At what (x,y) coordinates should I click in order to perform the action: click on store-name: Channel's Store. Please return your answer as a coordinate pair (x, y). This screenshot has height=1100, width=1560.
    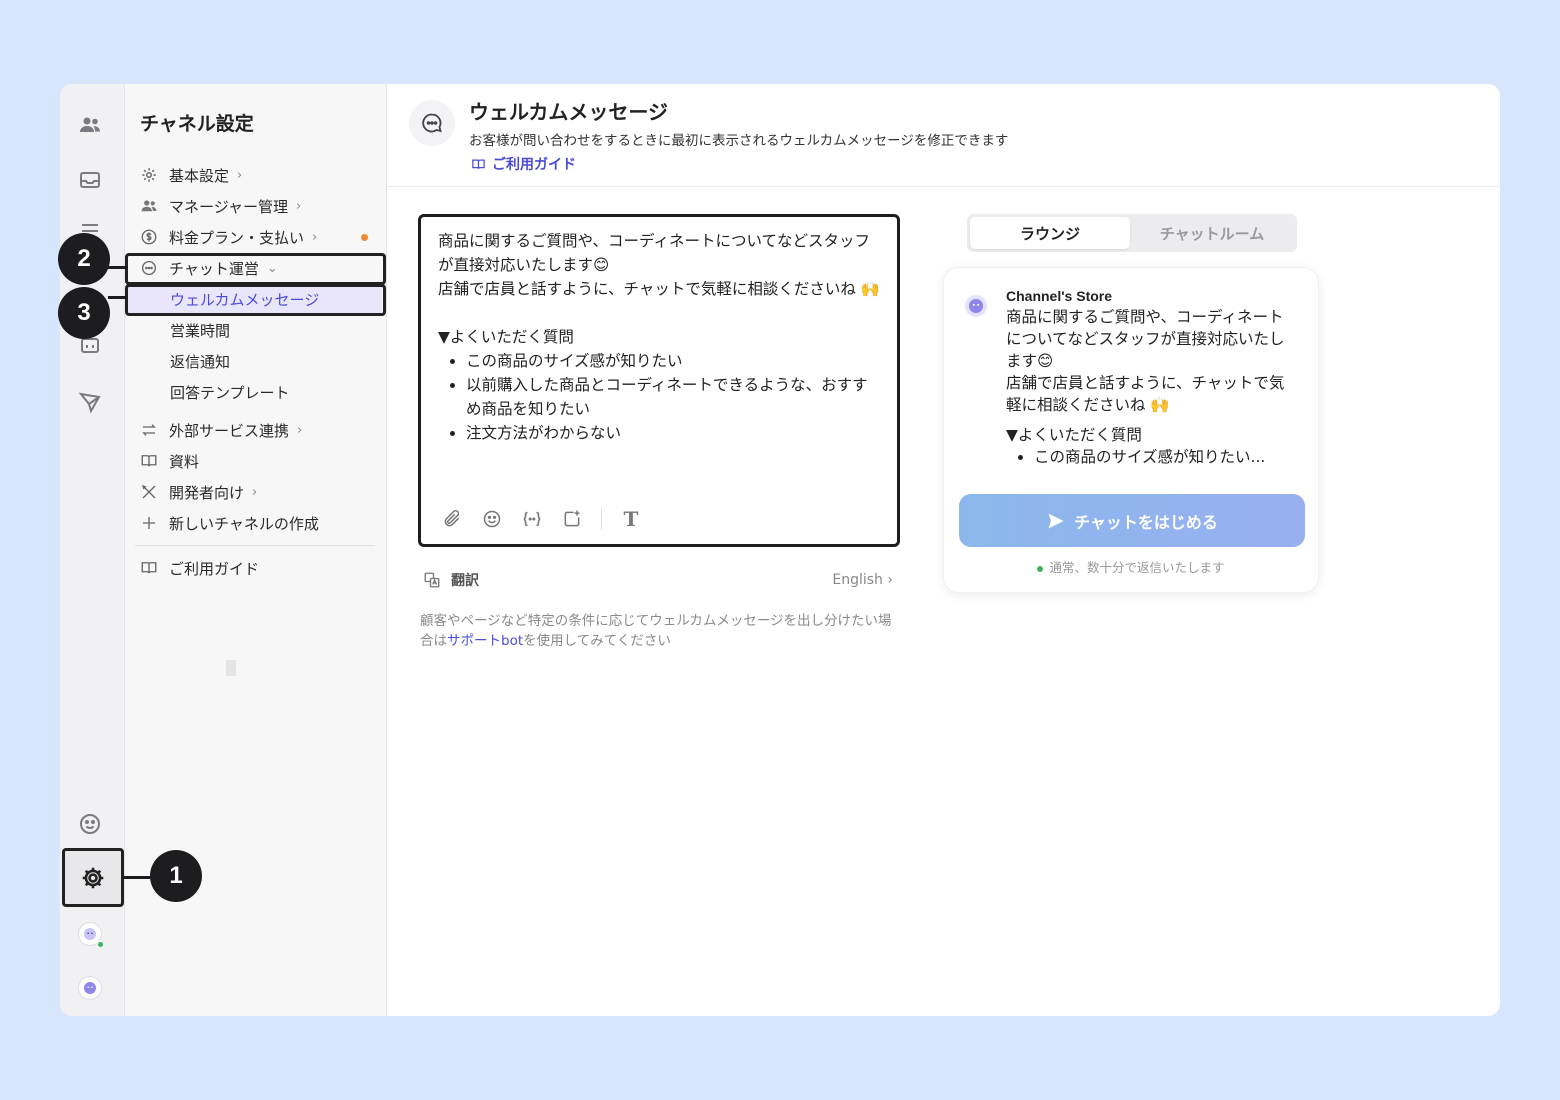
    Looking at the image, I should click on (1059, 296).